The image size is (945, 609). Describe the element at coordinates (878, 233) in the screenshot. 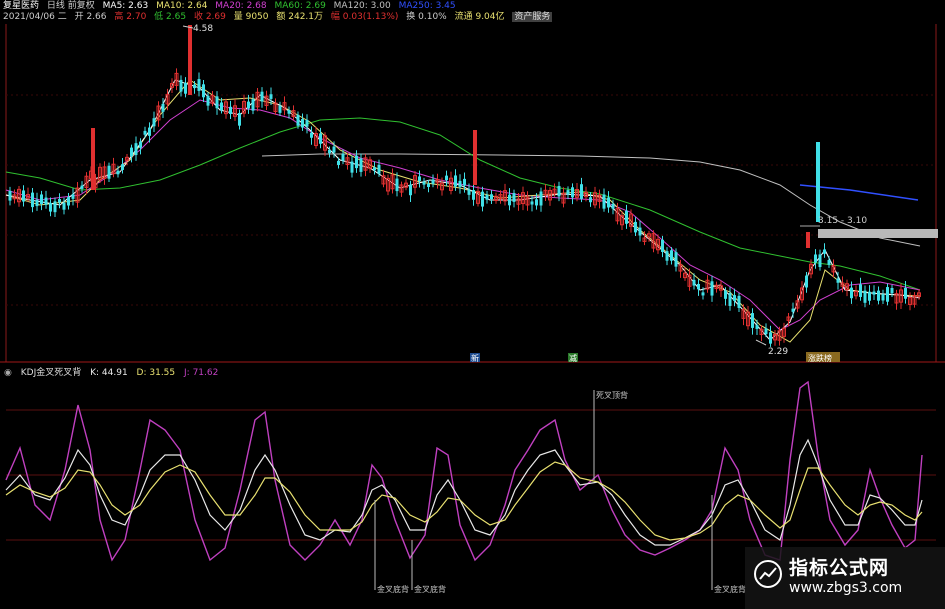

I see `range-box` at that location.